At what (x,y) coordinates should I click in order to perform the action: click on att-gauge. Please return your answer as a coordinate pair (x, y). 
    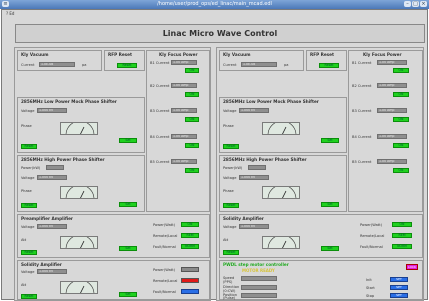
    Looking at the image, I should click on (79, 287).